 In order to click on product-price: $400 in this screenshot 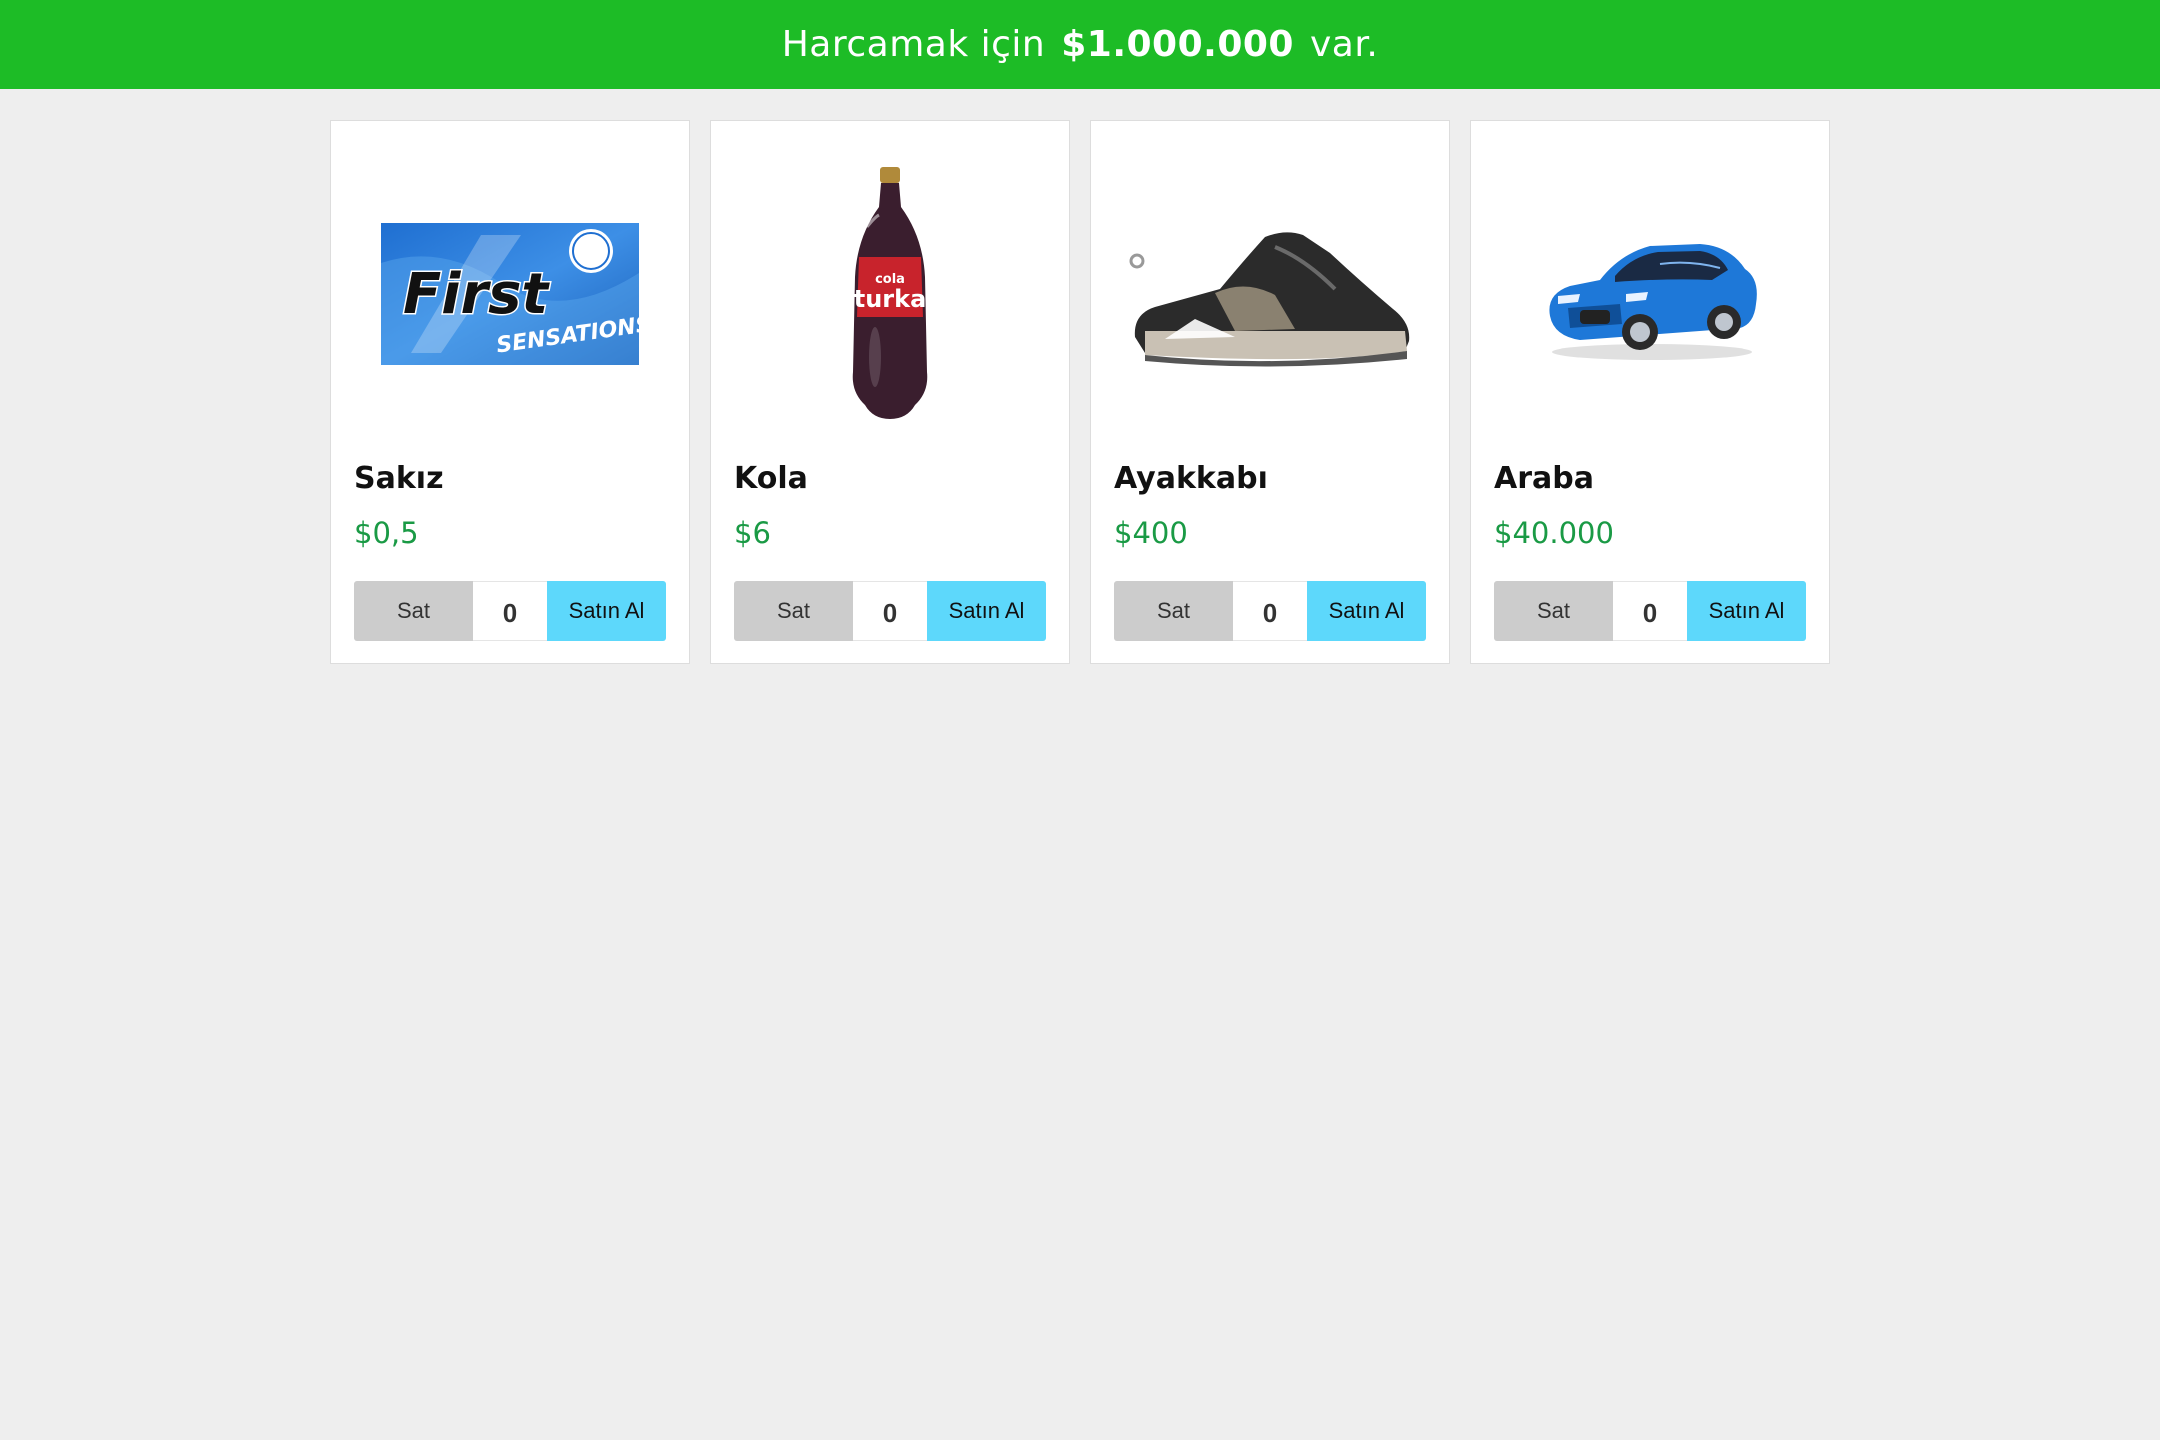, I will do `click(1151, 533)`.